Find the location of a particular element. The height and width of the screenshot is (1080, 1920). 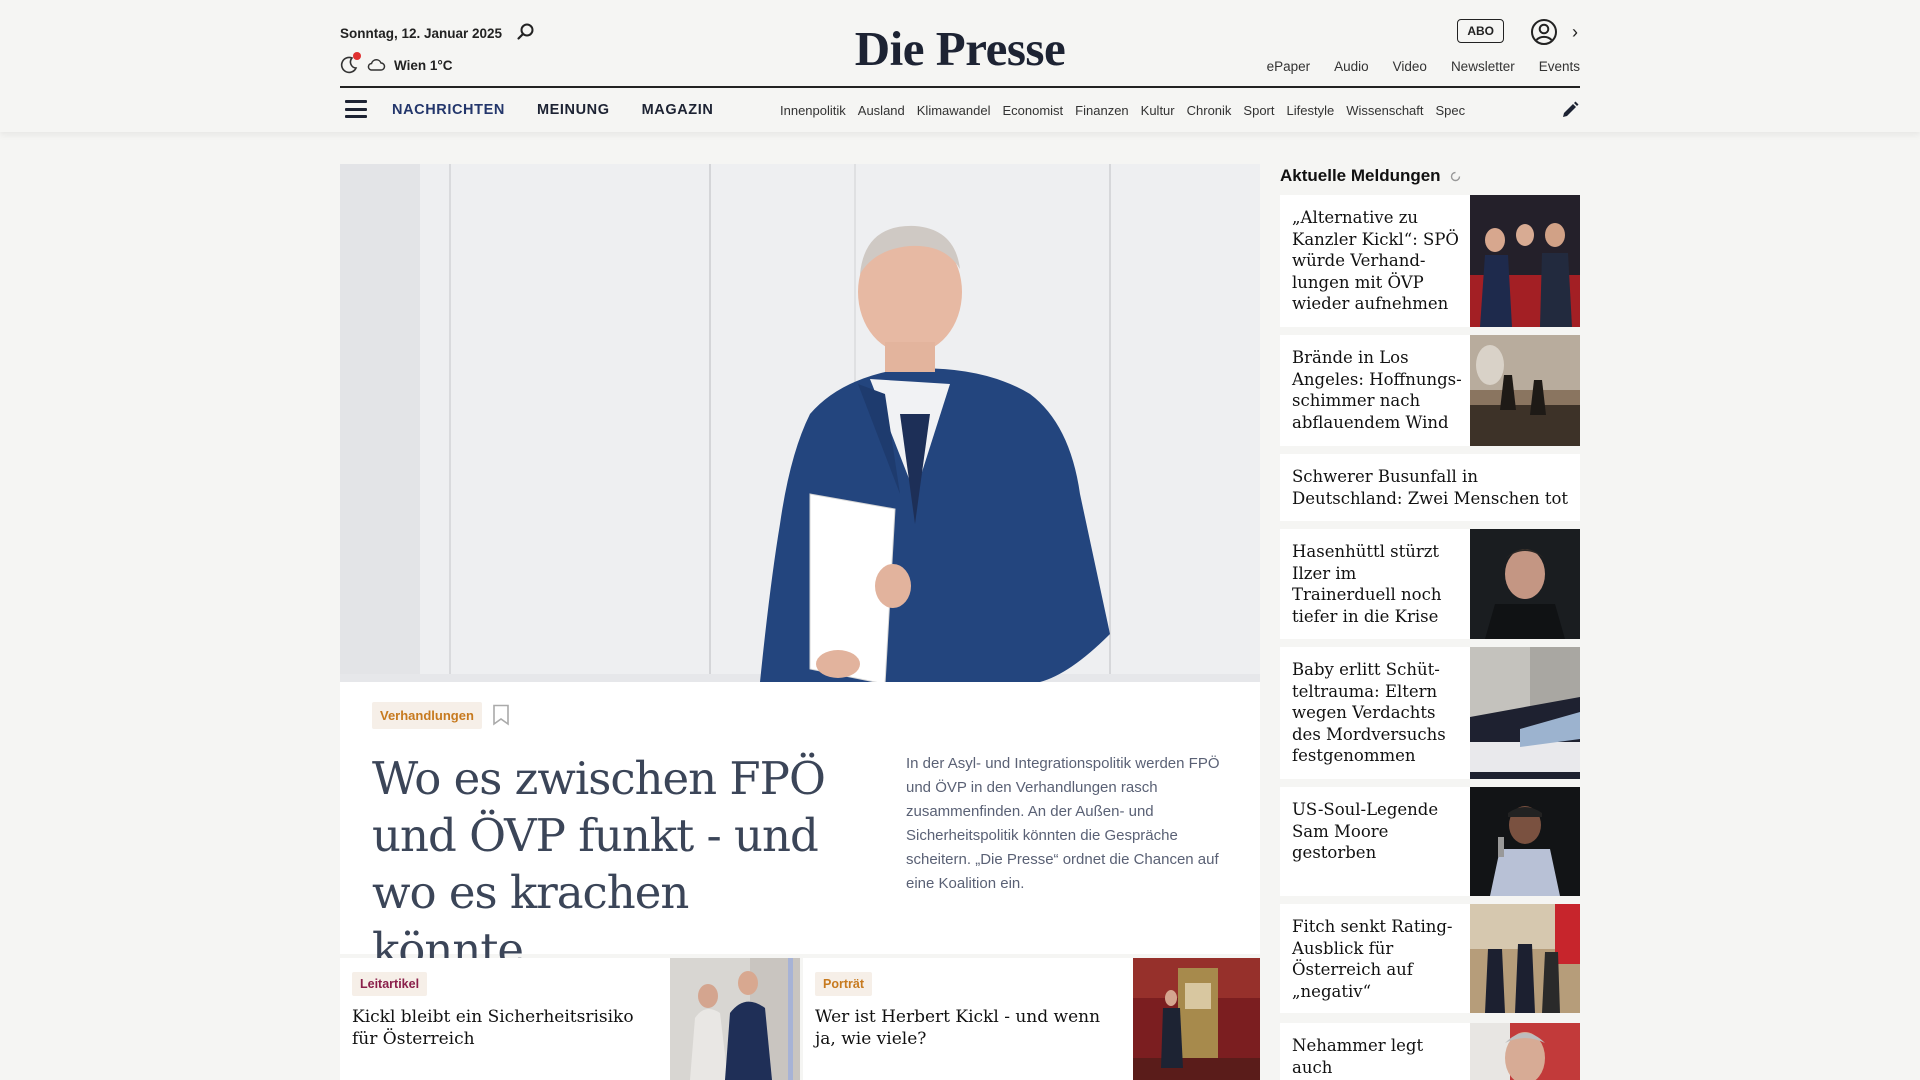

hero-category-tag: Verhandlungen is located at coordinates (427, 715).